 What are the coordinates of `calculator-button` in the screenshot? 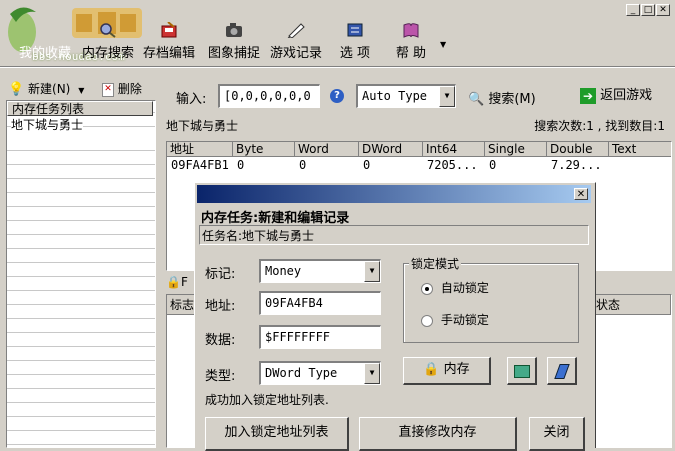 It's located at (522, 371).